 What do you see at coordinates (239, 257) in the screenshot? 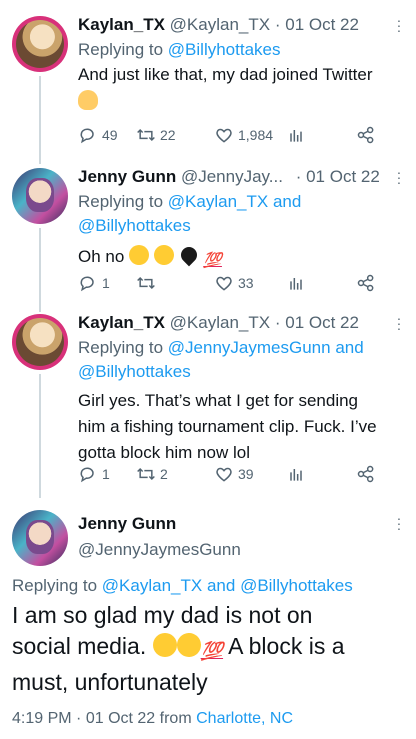
I see `tweet-text: Oh no 💯` at bounding box center [239, 257].